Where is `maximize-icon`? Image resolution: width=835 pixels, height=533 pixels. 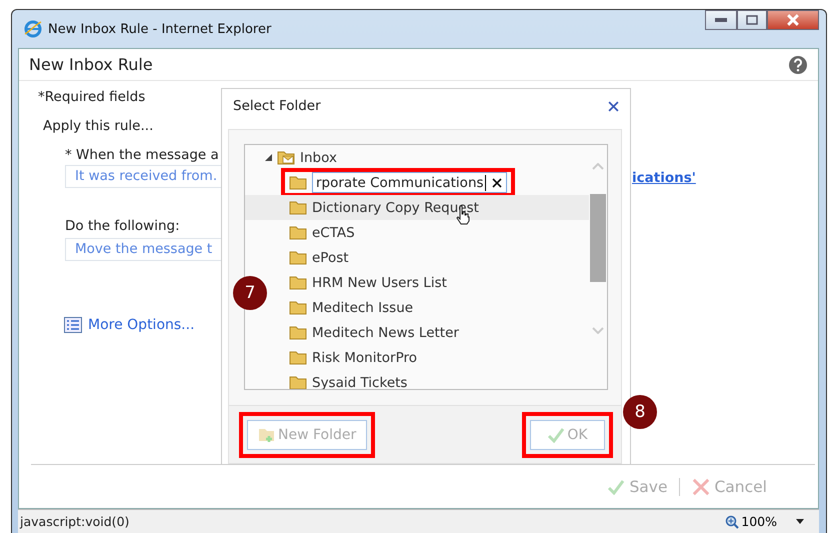 maximize-icon is located at coordinates (752, 20).